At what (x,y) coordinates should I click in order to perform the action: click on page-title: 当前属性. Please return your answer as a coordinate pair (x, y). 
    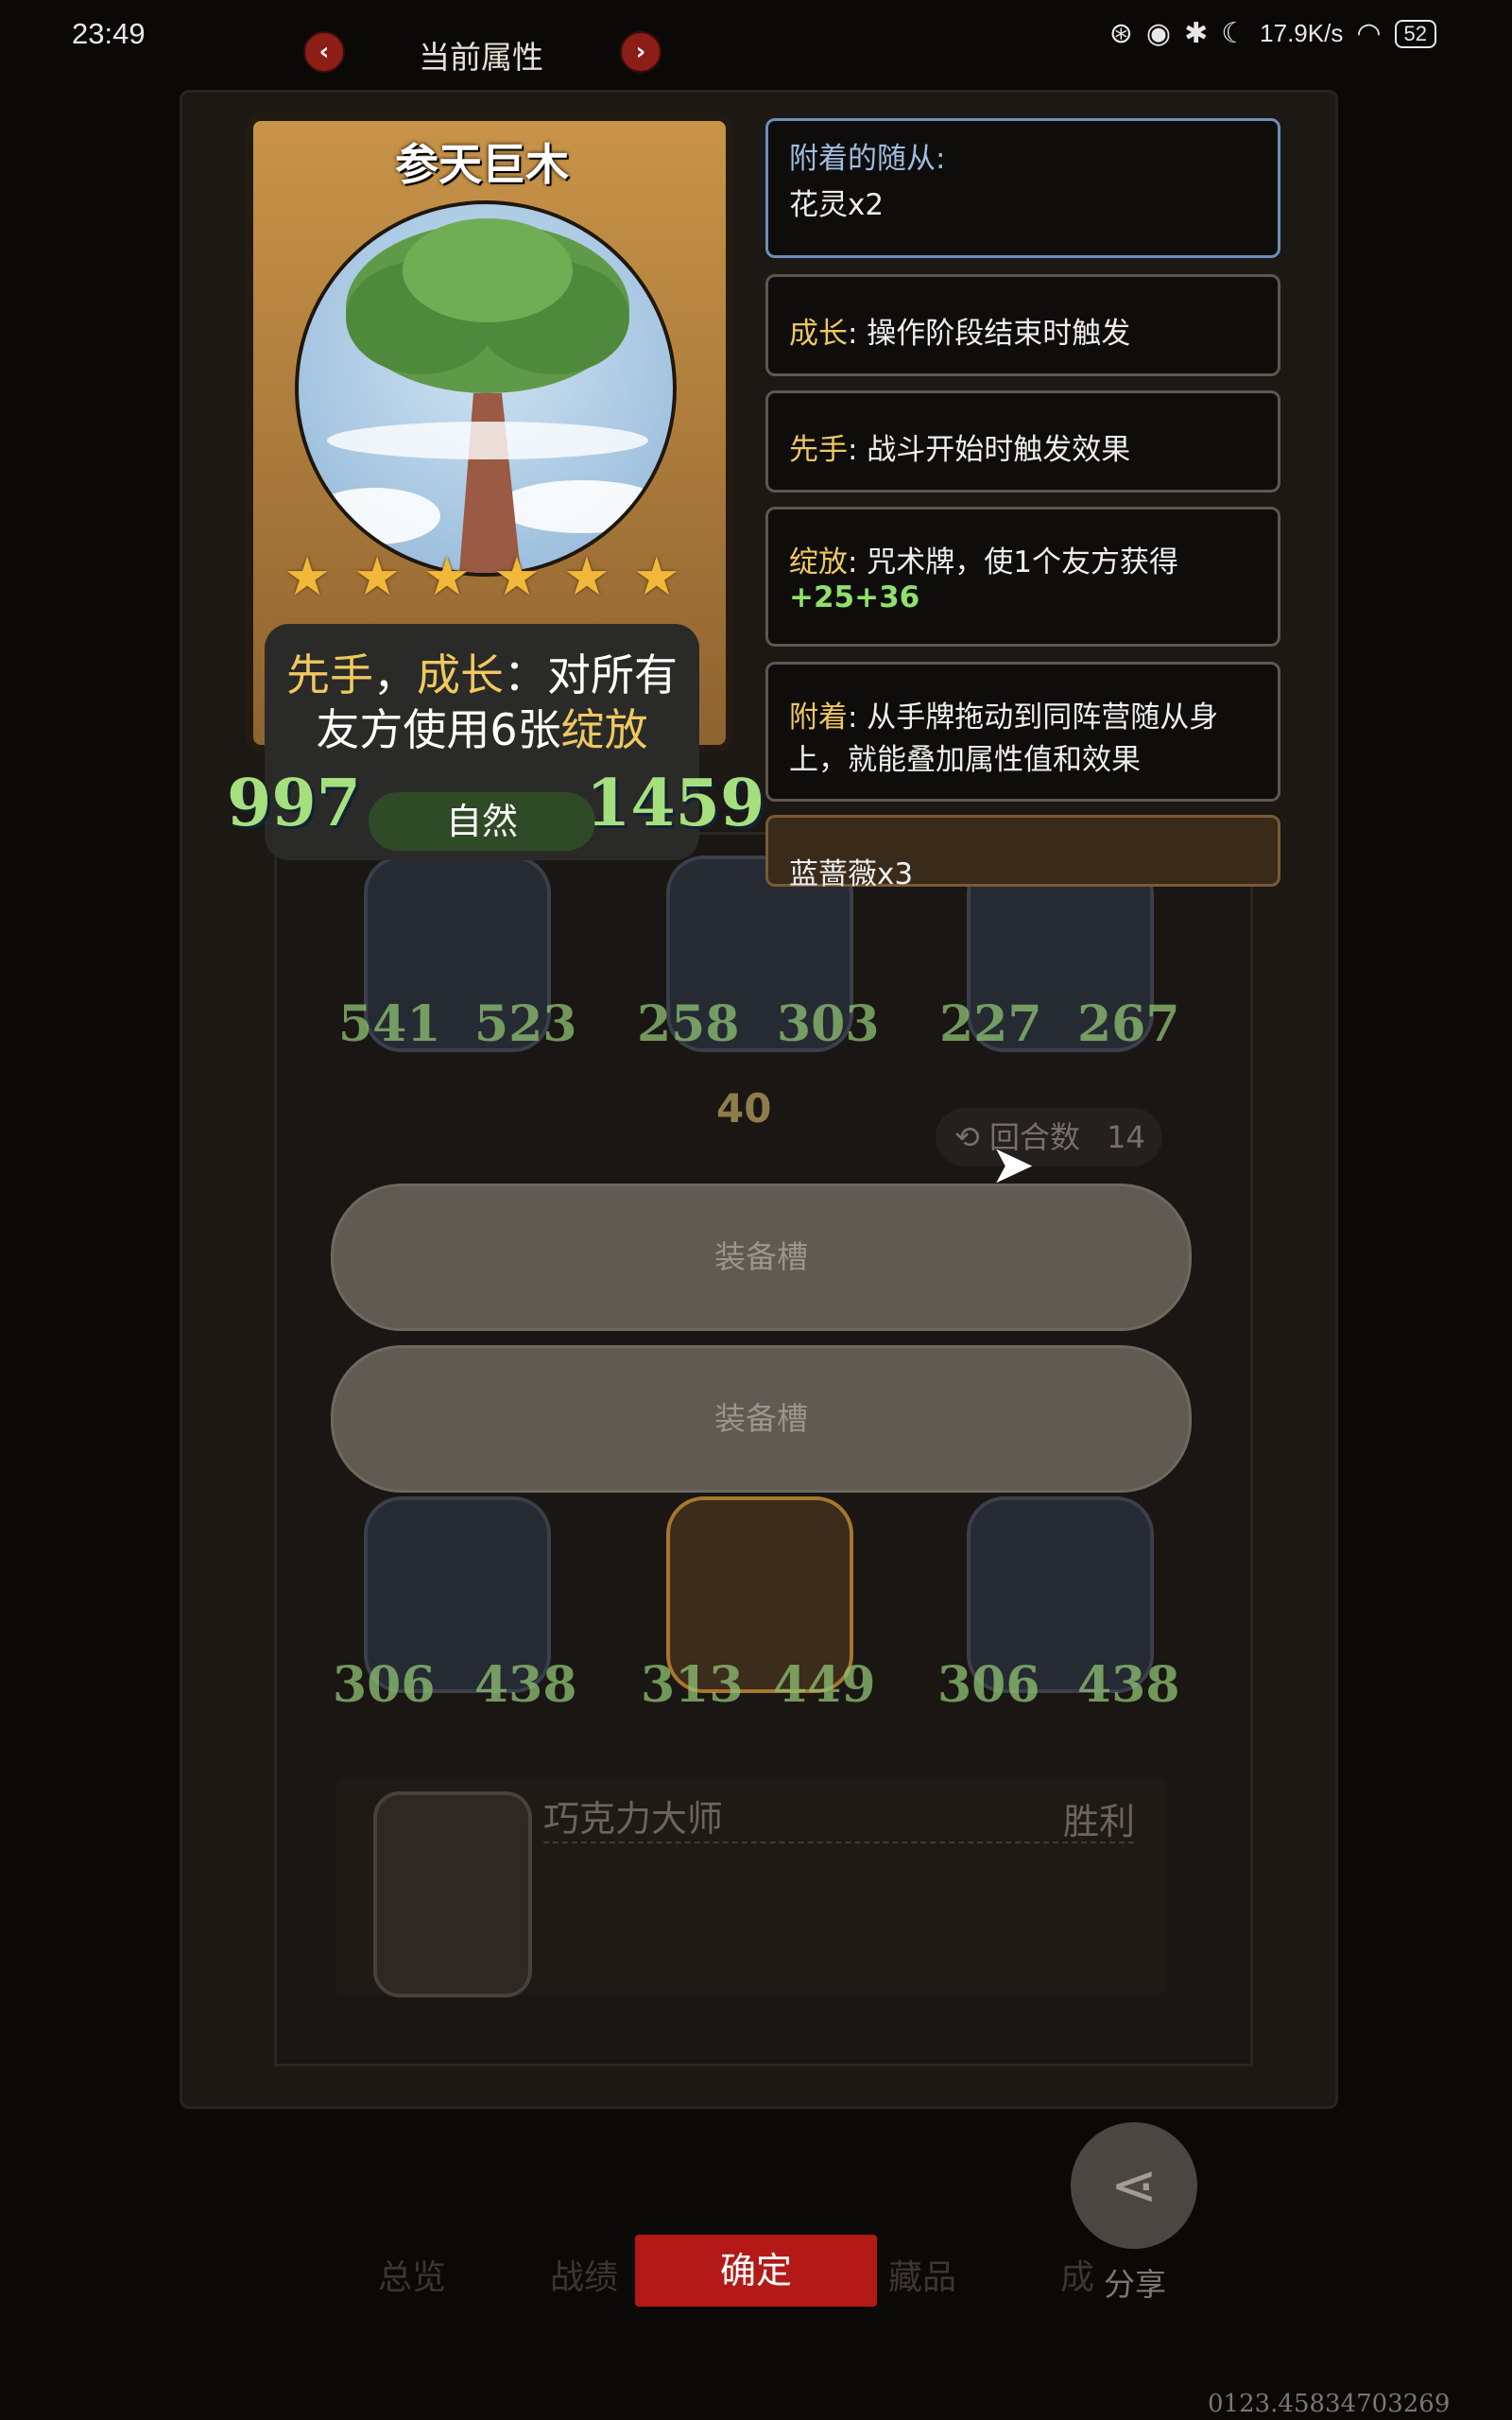
    Looking at the image, I should click on (481, 57).